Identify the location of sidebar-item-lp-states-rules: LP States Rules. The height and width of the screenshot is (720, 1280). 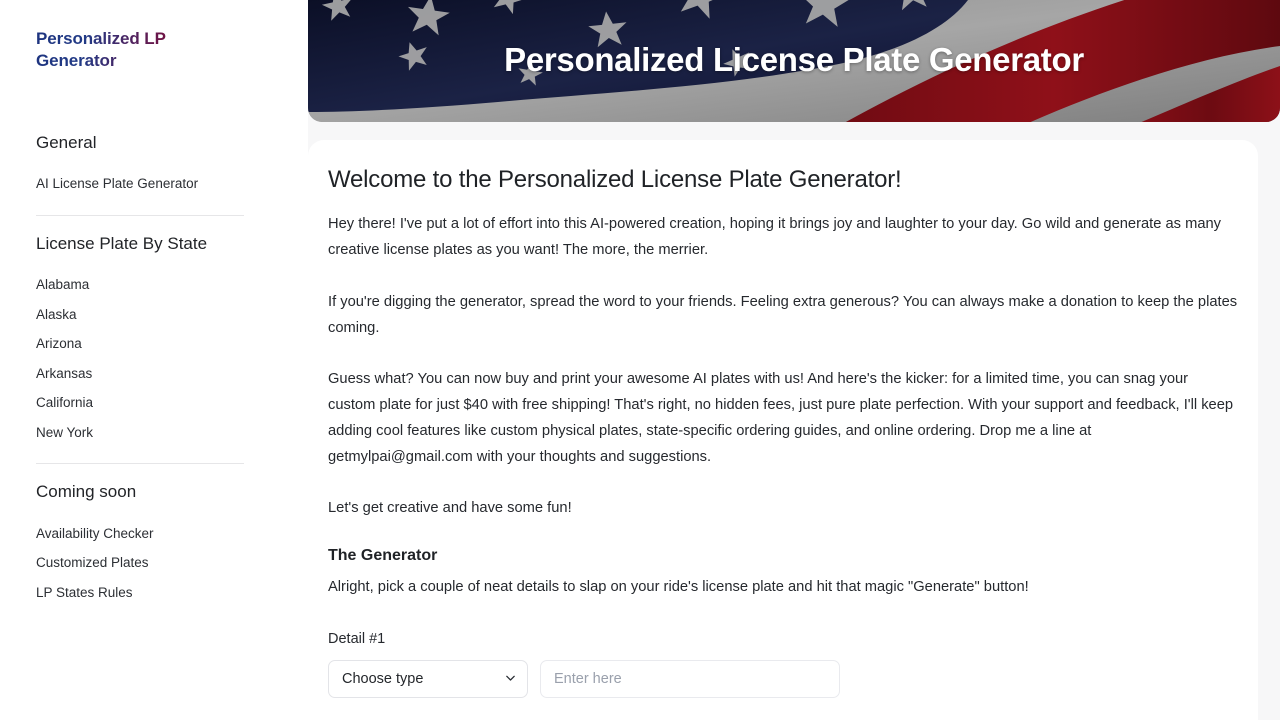
(140, 593).